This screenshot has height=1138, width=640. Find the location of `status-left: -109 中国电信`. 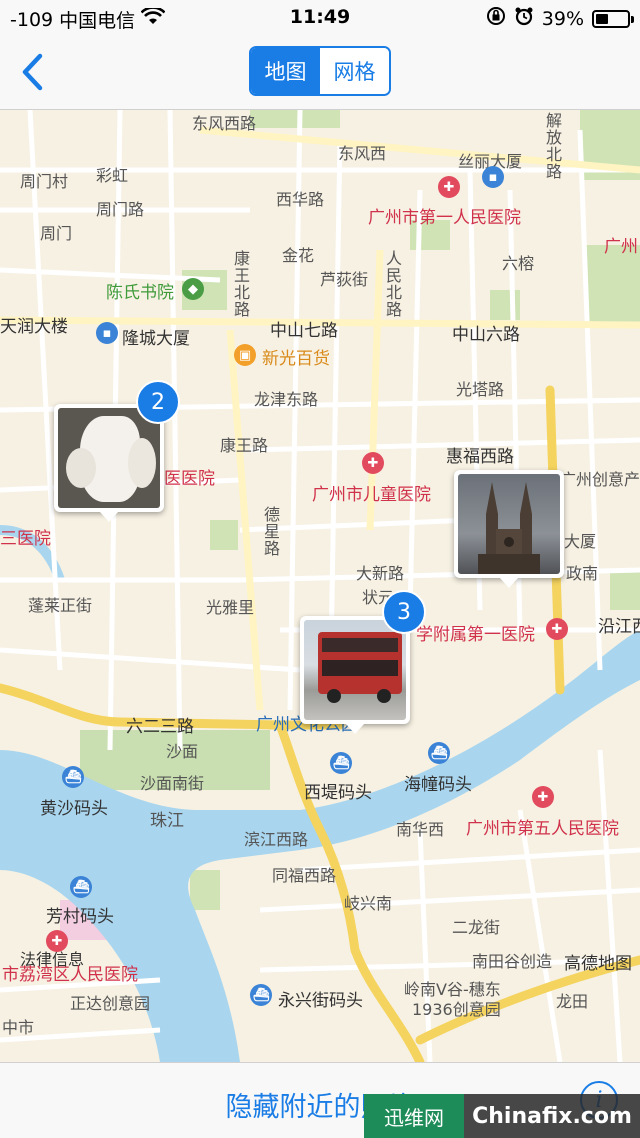

status-left: -109 中国电信 is located at coordinates (88, 19).